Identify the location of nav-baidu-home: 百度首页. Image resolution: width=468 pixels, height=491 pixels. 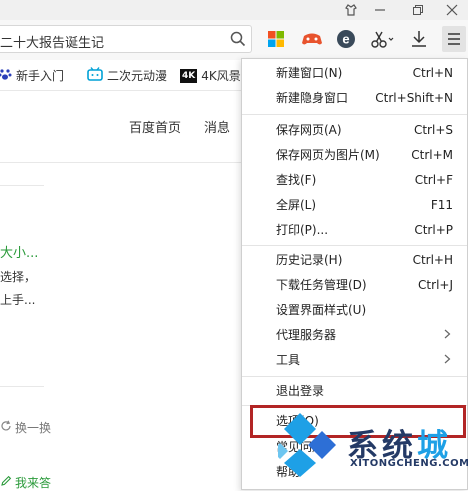
(155, 126).